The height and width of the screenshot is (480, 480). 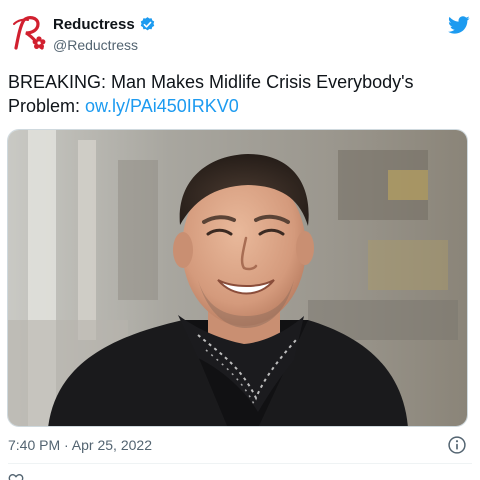 What do you see at coordinates (457, 445) in the screenshot?
I see `info-icon` at bounding box center [457, 445].